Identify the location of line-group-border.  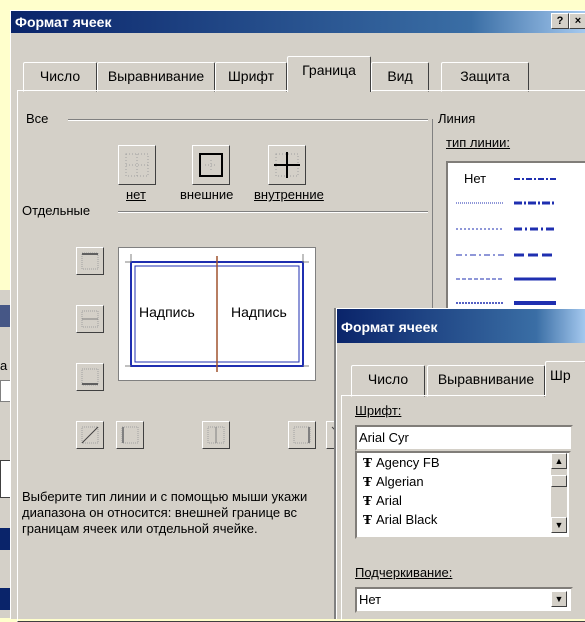
(433, 224).